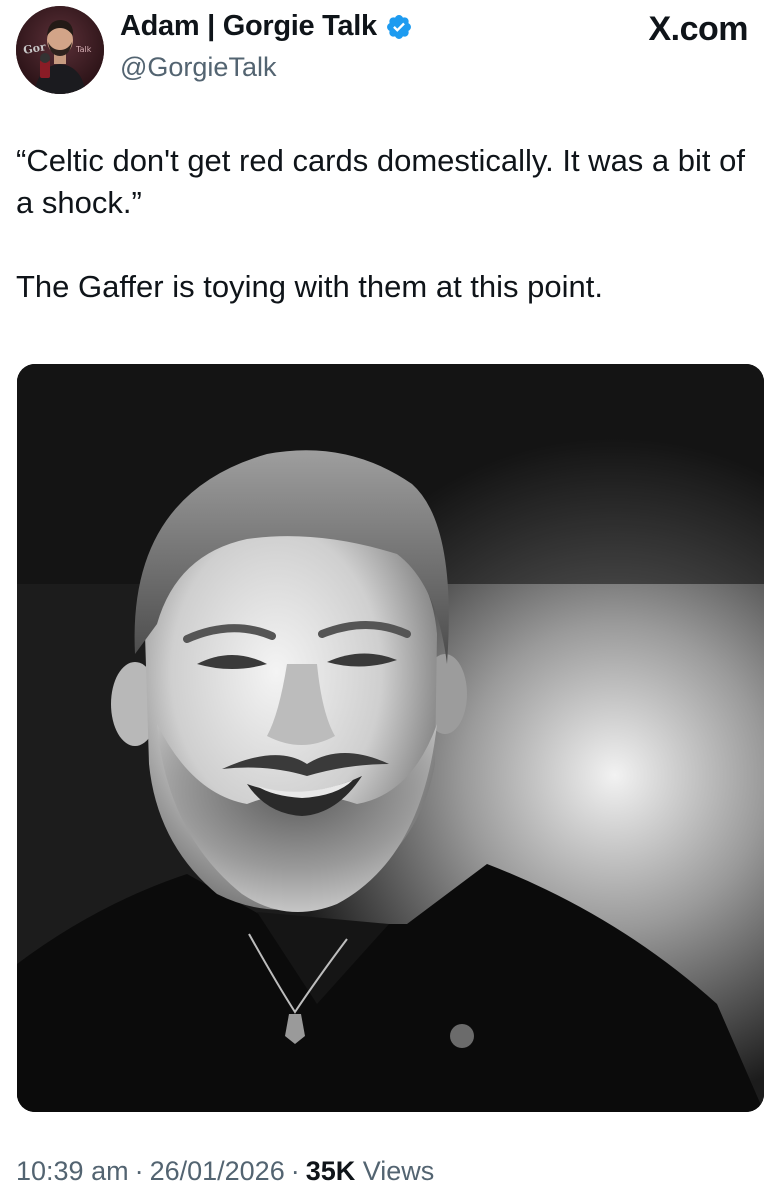 Image resolution: width=780 pixels, height=1200 pixels. Describe the element at coordinates (698, 29) in the screenshot. I see `x-com-logo: X.com` at that location.